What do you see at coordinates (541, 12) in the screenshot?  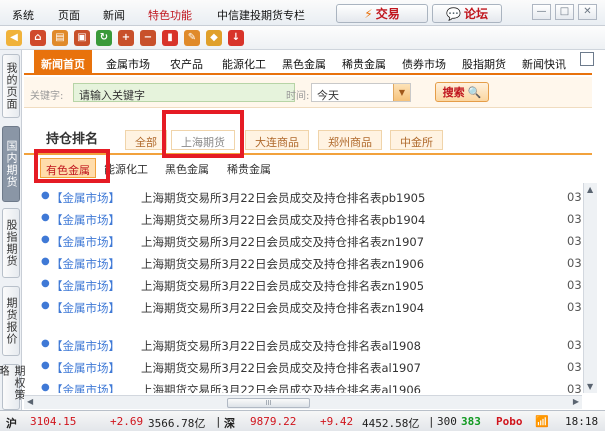 I see `minimize-button: —` at bounding box center [541, 12].